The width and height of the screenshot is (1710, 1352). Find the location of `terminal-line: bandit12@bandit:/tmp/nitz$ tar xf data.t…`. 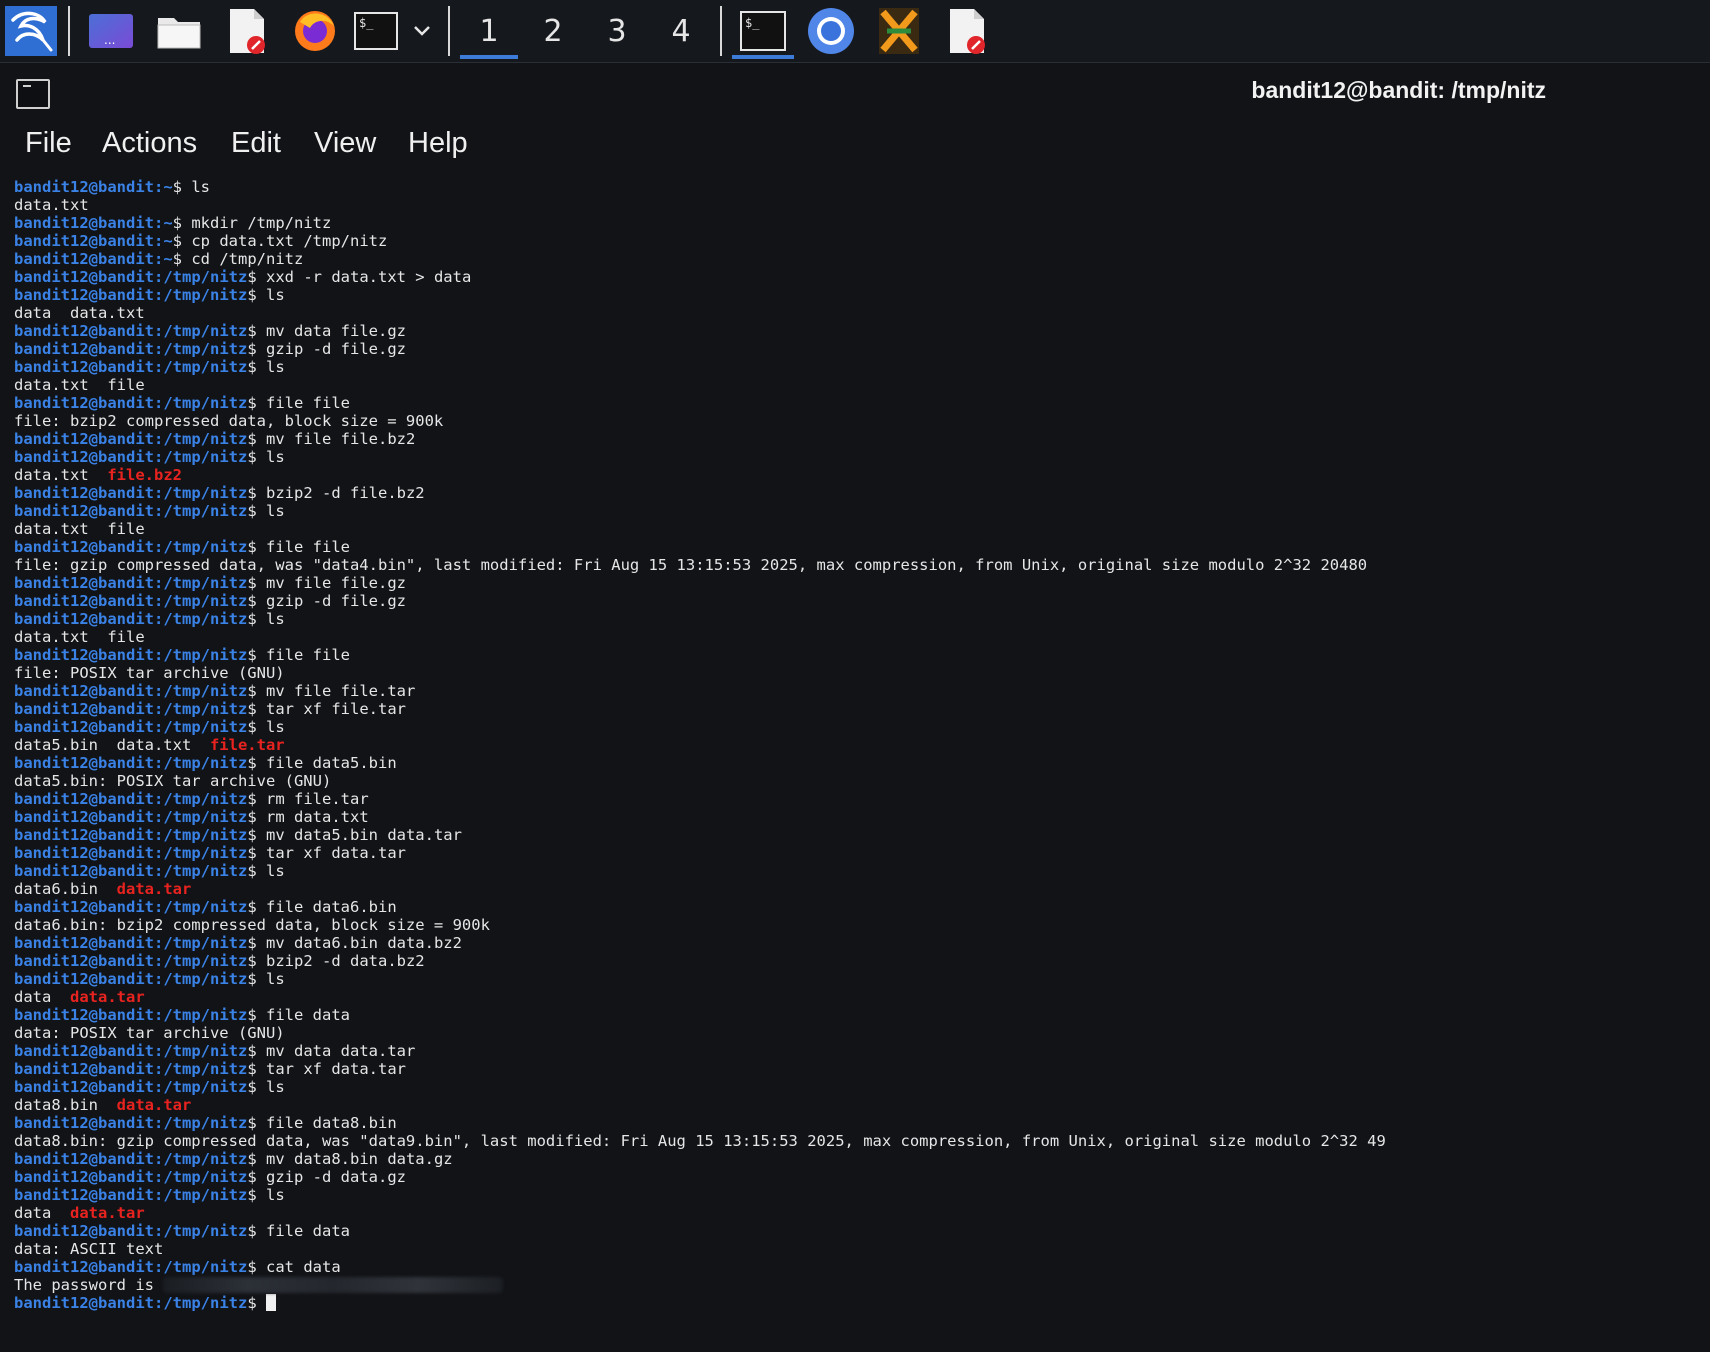

terminal-line: bandit12@bandit:/tmp/nitz$ tar xf data.t… is located at coordinates (859, 1069).